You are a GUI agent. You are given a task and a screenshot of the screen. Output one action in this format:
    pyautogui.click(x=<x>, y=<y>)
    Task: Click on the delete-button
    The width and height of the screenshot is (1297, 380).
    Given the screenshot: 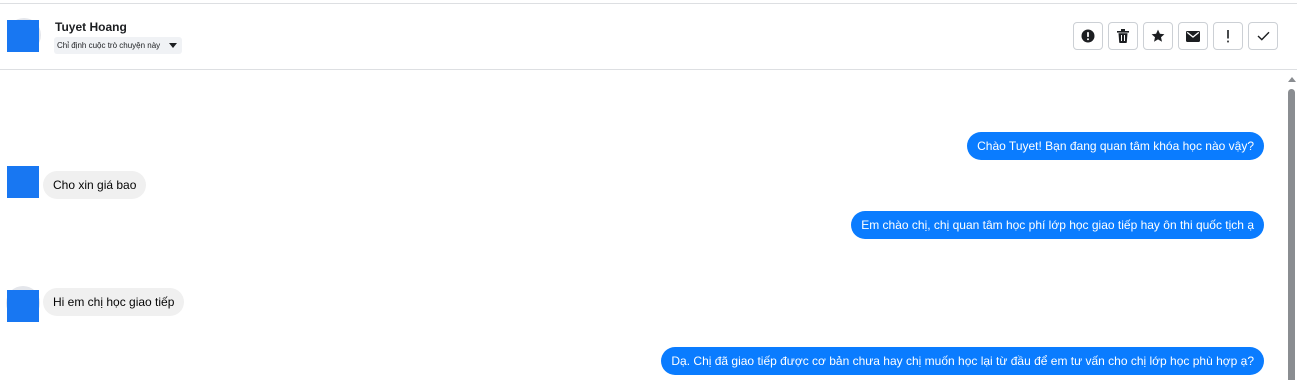 What is the action you would take?
    pyautogui.click(x=1123, y=36)
    